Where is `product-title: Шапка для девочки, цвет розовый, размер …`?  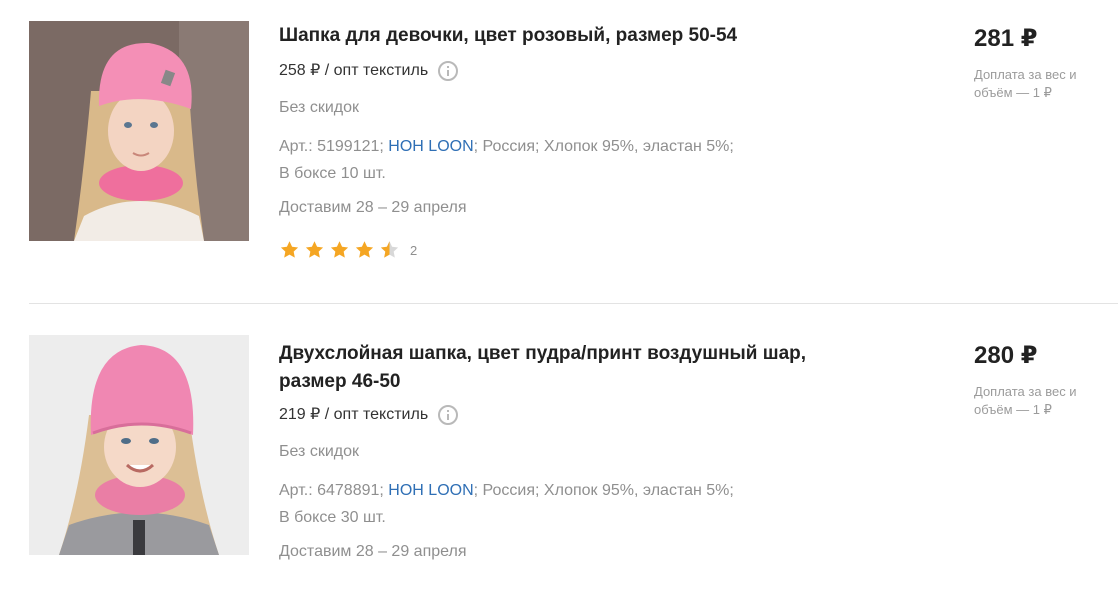
product-title: Шапка для девочки, цвет розовый, размер … is located at coordinates (574, 36).